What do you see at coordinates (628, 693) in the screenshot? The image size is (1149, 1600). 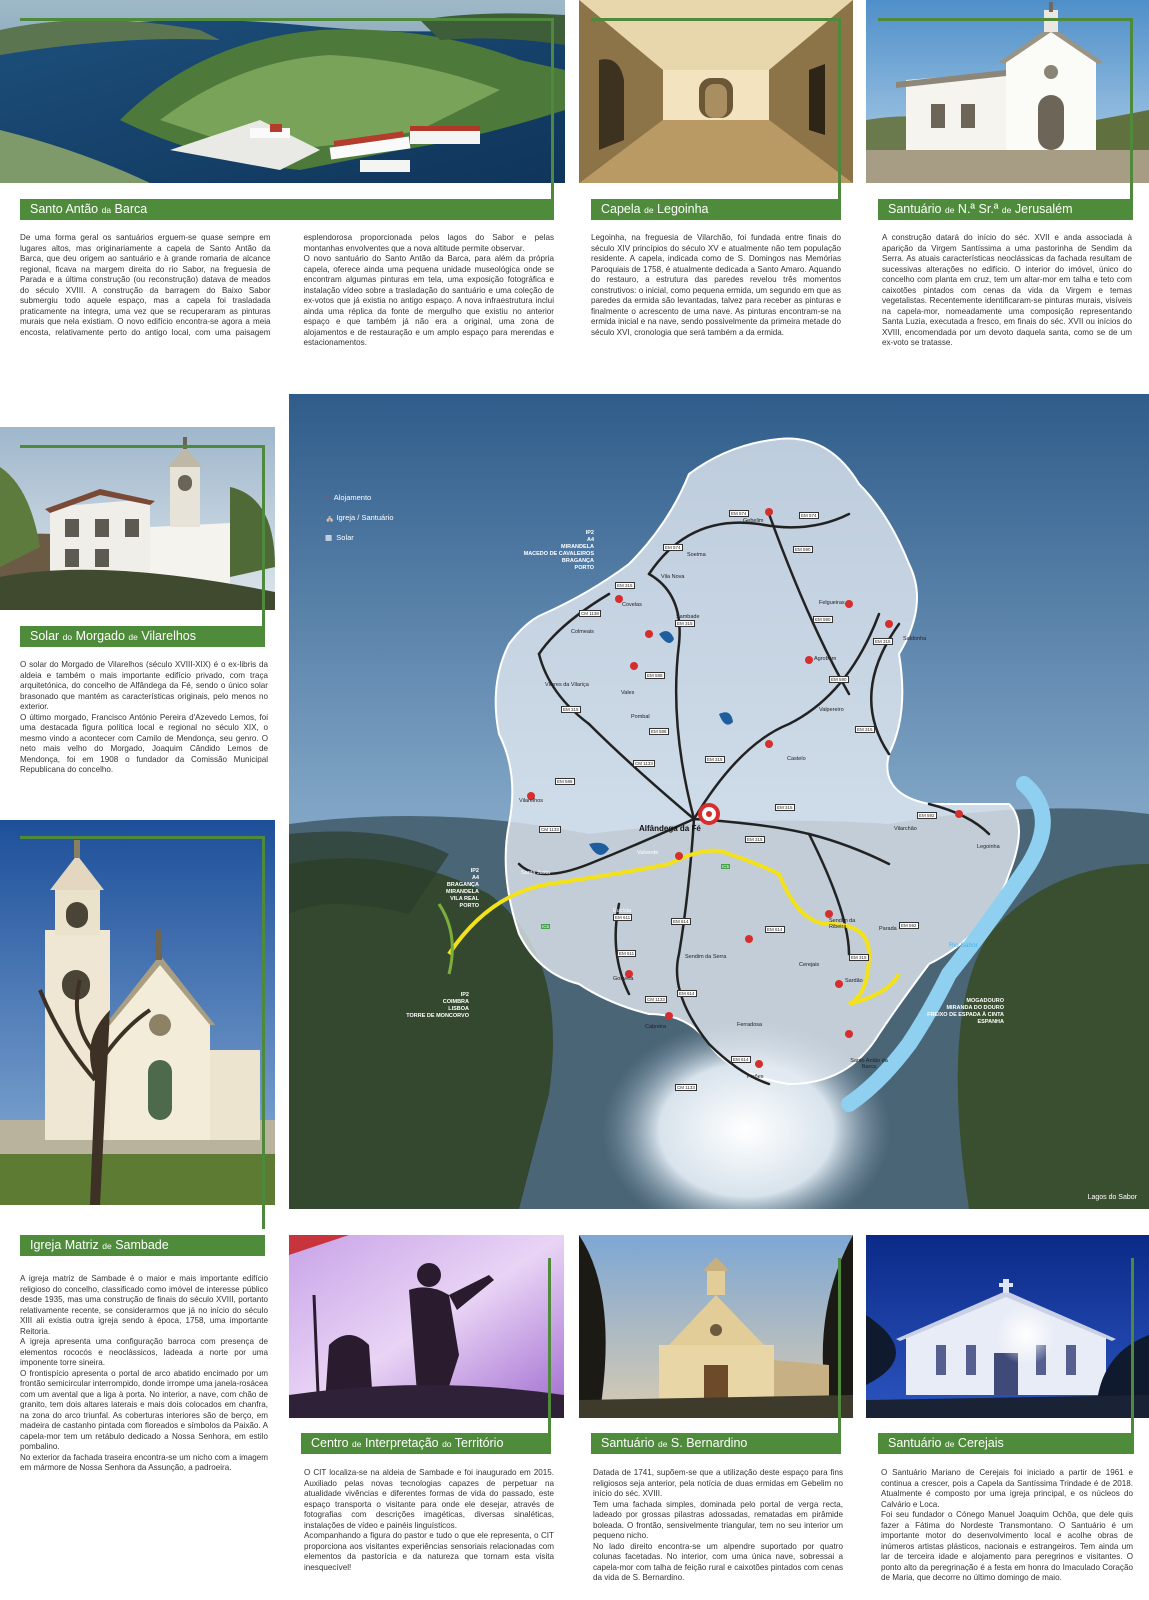 I see `place-vales: Vales` at bounding box center [628, 693].